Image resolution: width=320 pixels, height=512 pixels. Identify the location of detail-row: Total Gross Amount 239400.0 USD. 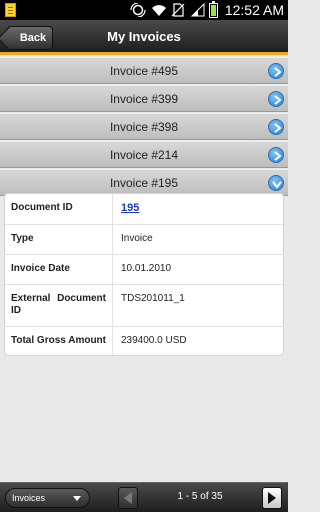
(144, 341).